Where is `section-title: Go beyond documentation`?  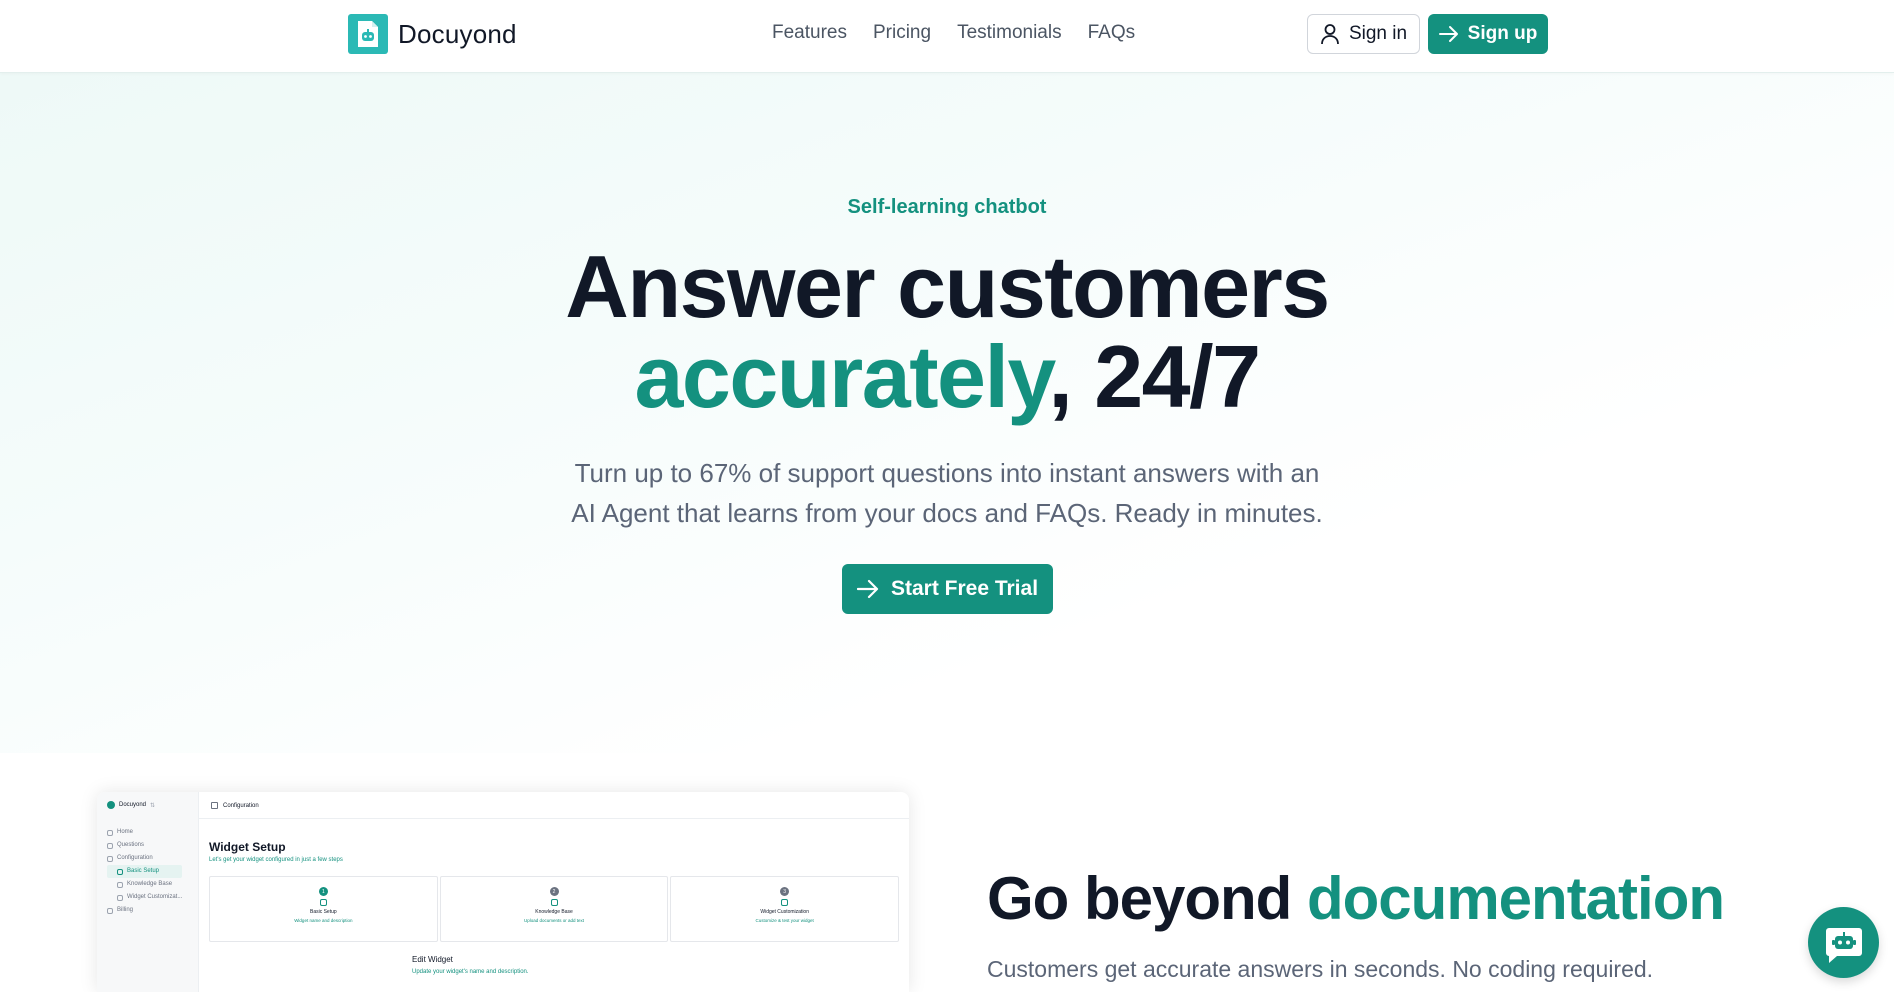 section-title: Go beyond documentation is located at coordinates (1356, 898).